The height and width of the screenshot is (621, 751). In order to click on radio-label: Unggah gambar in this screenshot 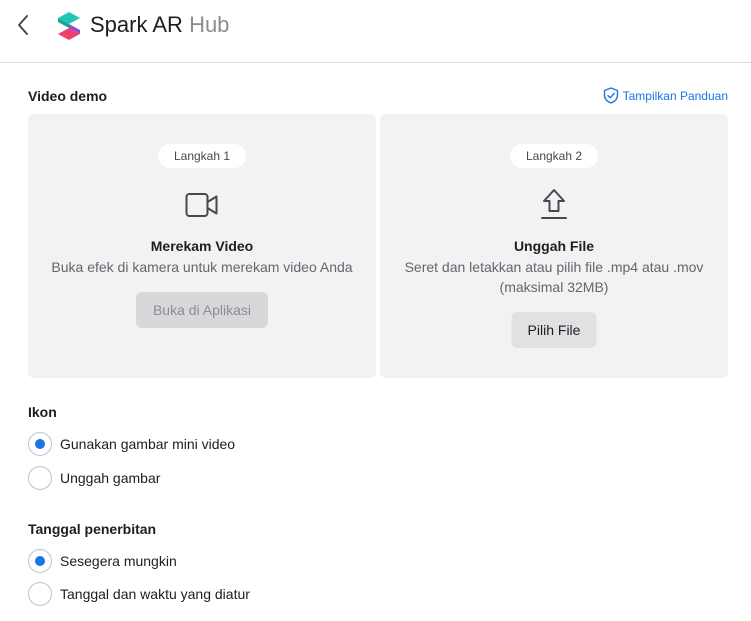, I will do `click(110, 478)`.